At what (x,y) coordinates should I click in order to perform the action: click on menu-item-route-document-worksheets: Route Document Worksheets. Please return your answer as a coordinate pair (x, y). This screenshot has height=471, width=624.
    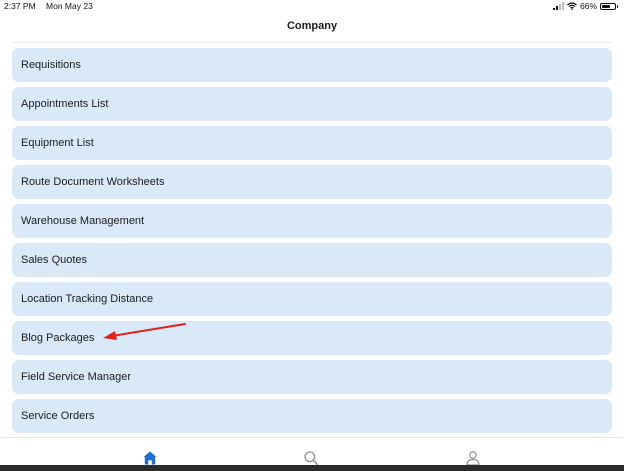
    Looking at the image, I should click on (312, 182).